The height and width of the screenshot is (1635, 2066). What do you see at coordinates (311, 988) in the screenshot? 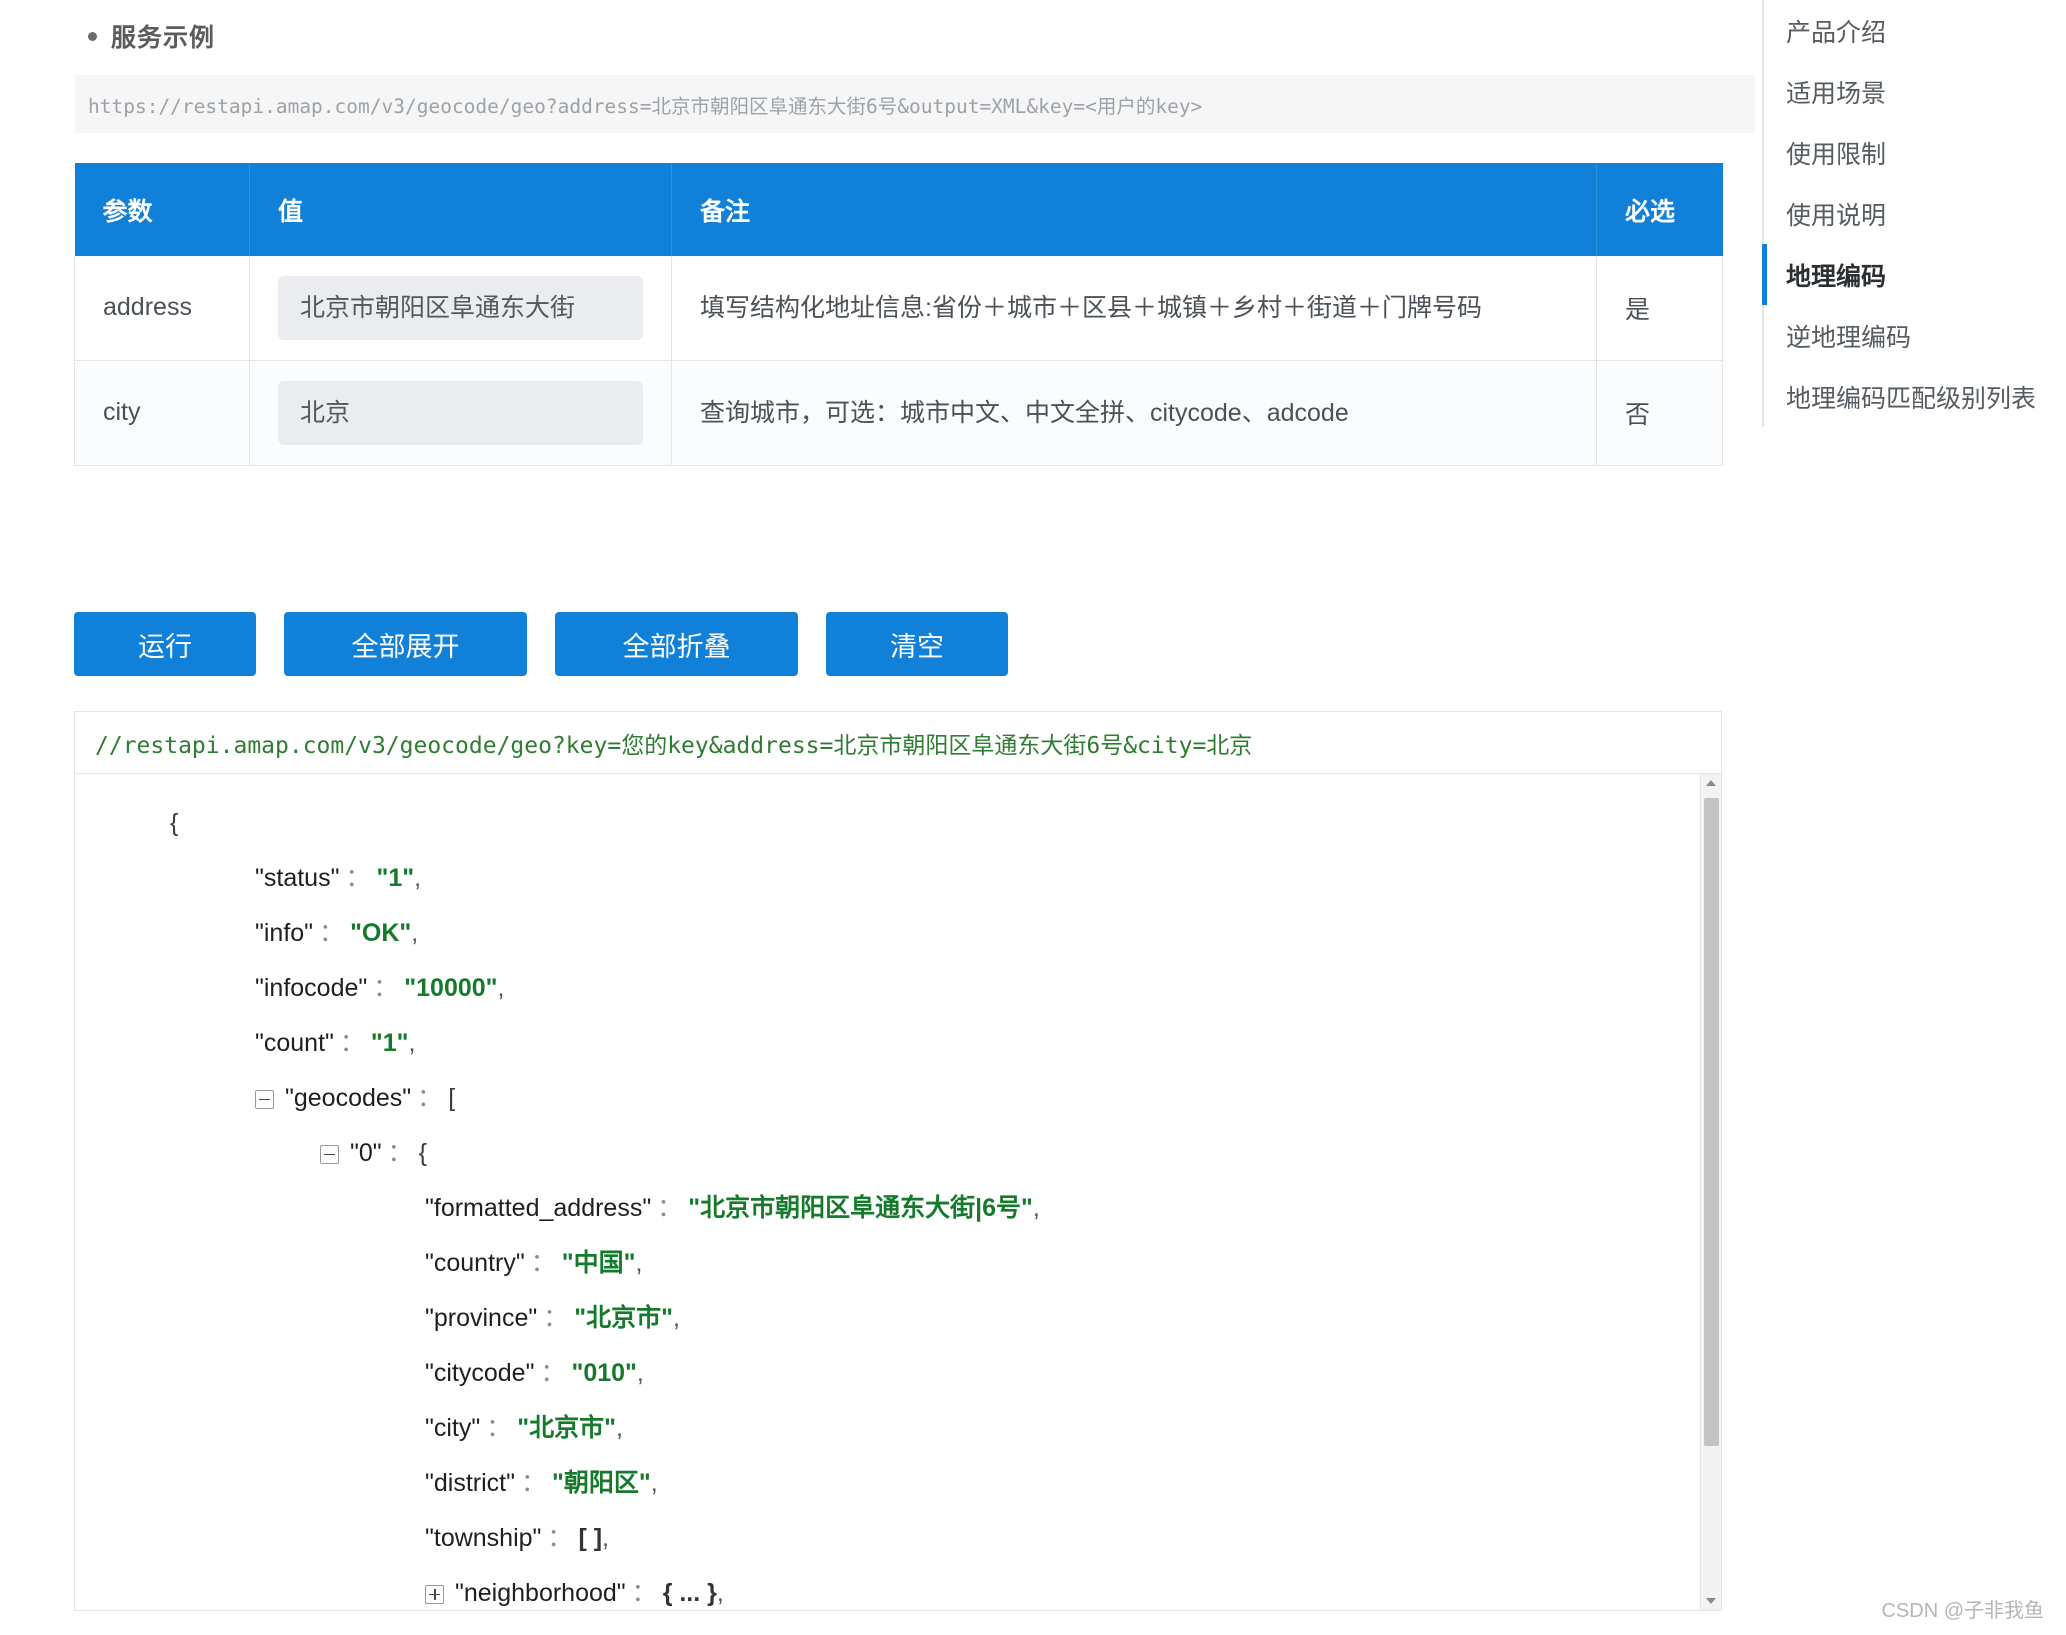
I see `json-key: "infocode"` at bounding box center [311, 988].